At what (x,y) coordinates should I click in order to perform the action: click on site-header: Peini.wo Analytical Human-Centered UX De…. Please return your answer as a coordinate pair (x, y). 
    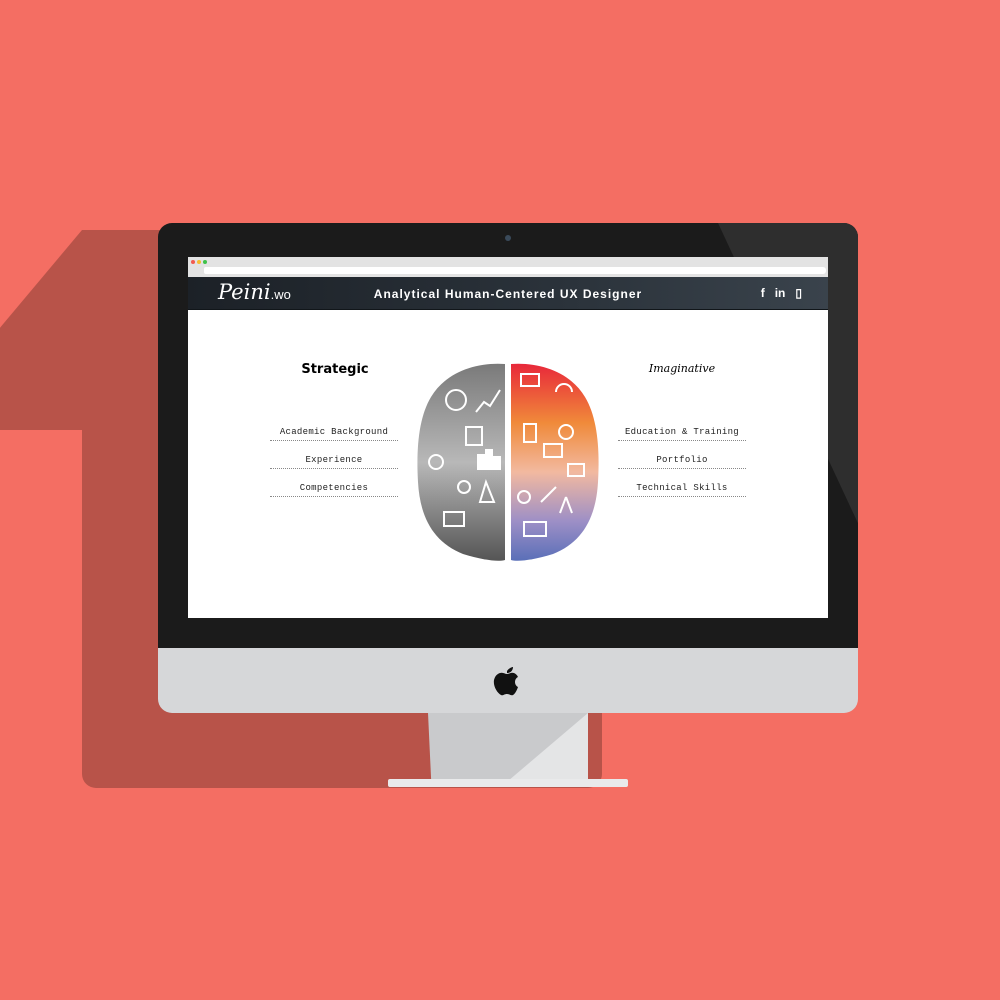
    Looking at the image, I should click on (508, 293).